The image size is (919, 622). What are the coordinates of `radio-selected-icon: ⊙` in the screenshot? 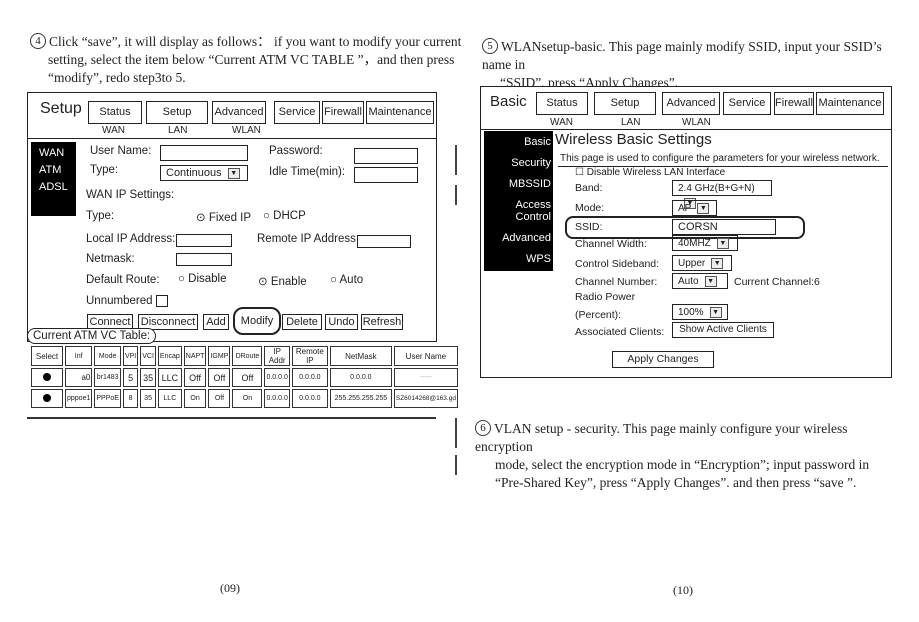 It's located at (201, 218).